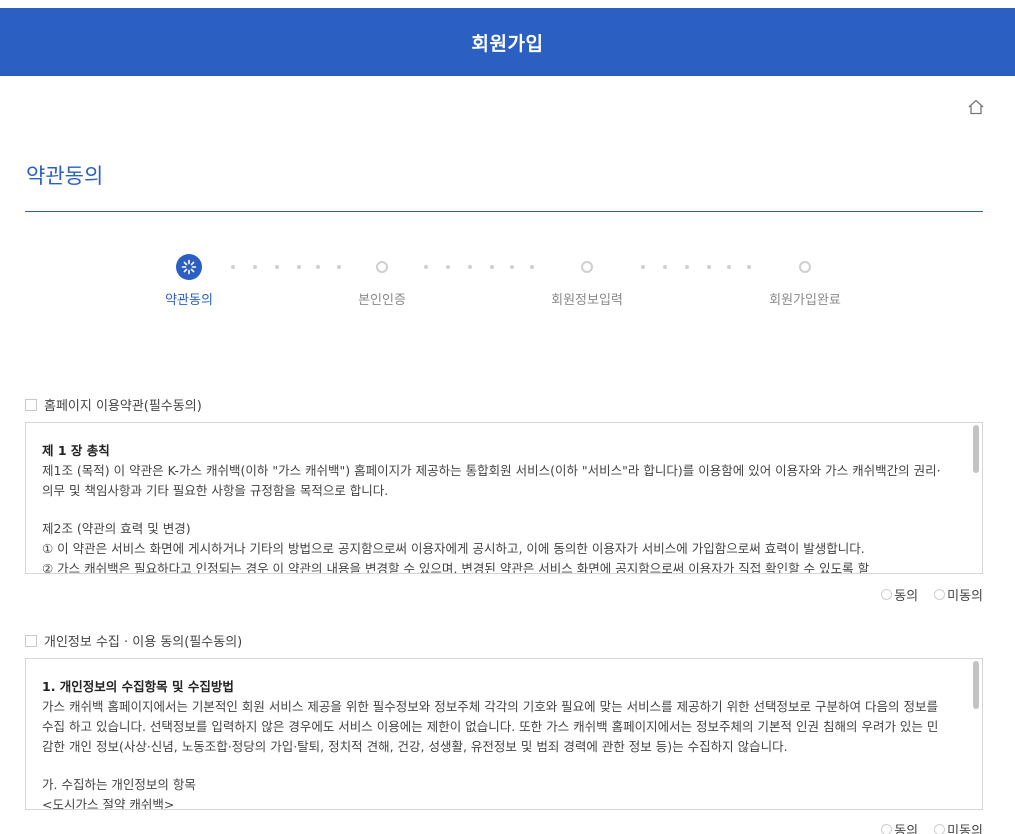 The width and height of the screenshot is (1015, 834). I want to click on header-bar: 회원가입, so click(507, 42).